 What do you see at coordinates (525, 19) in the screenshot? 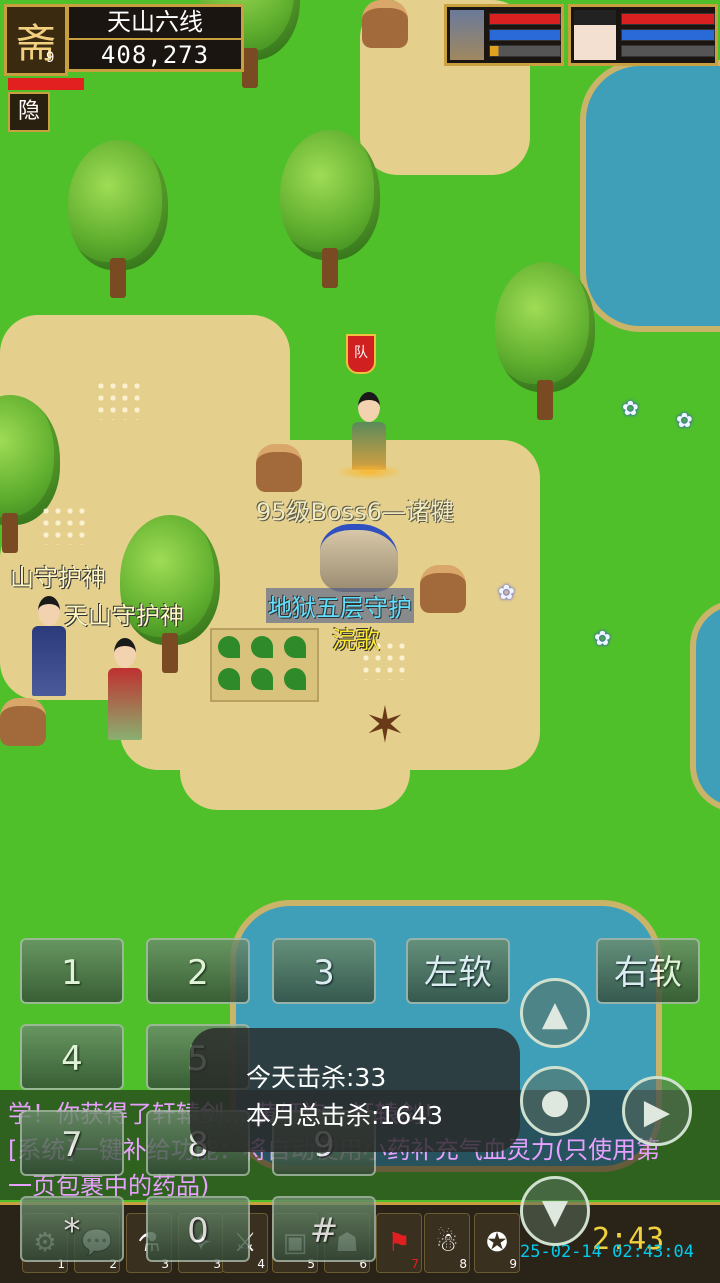
I see `pet-hp-bar` at bounding box center [525, 19].